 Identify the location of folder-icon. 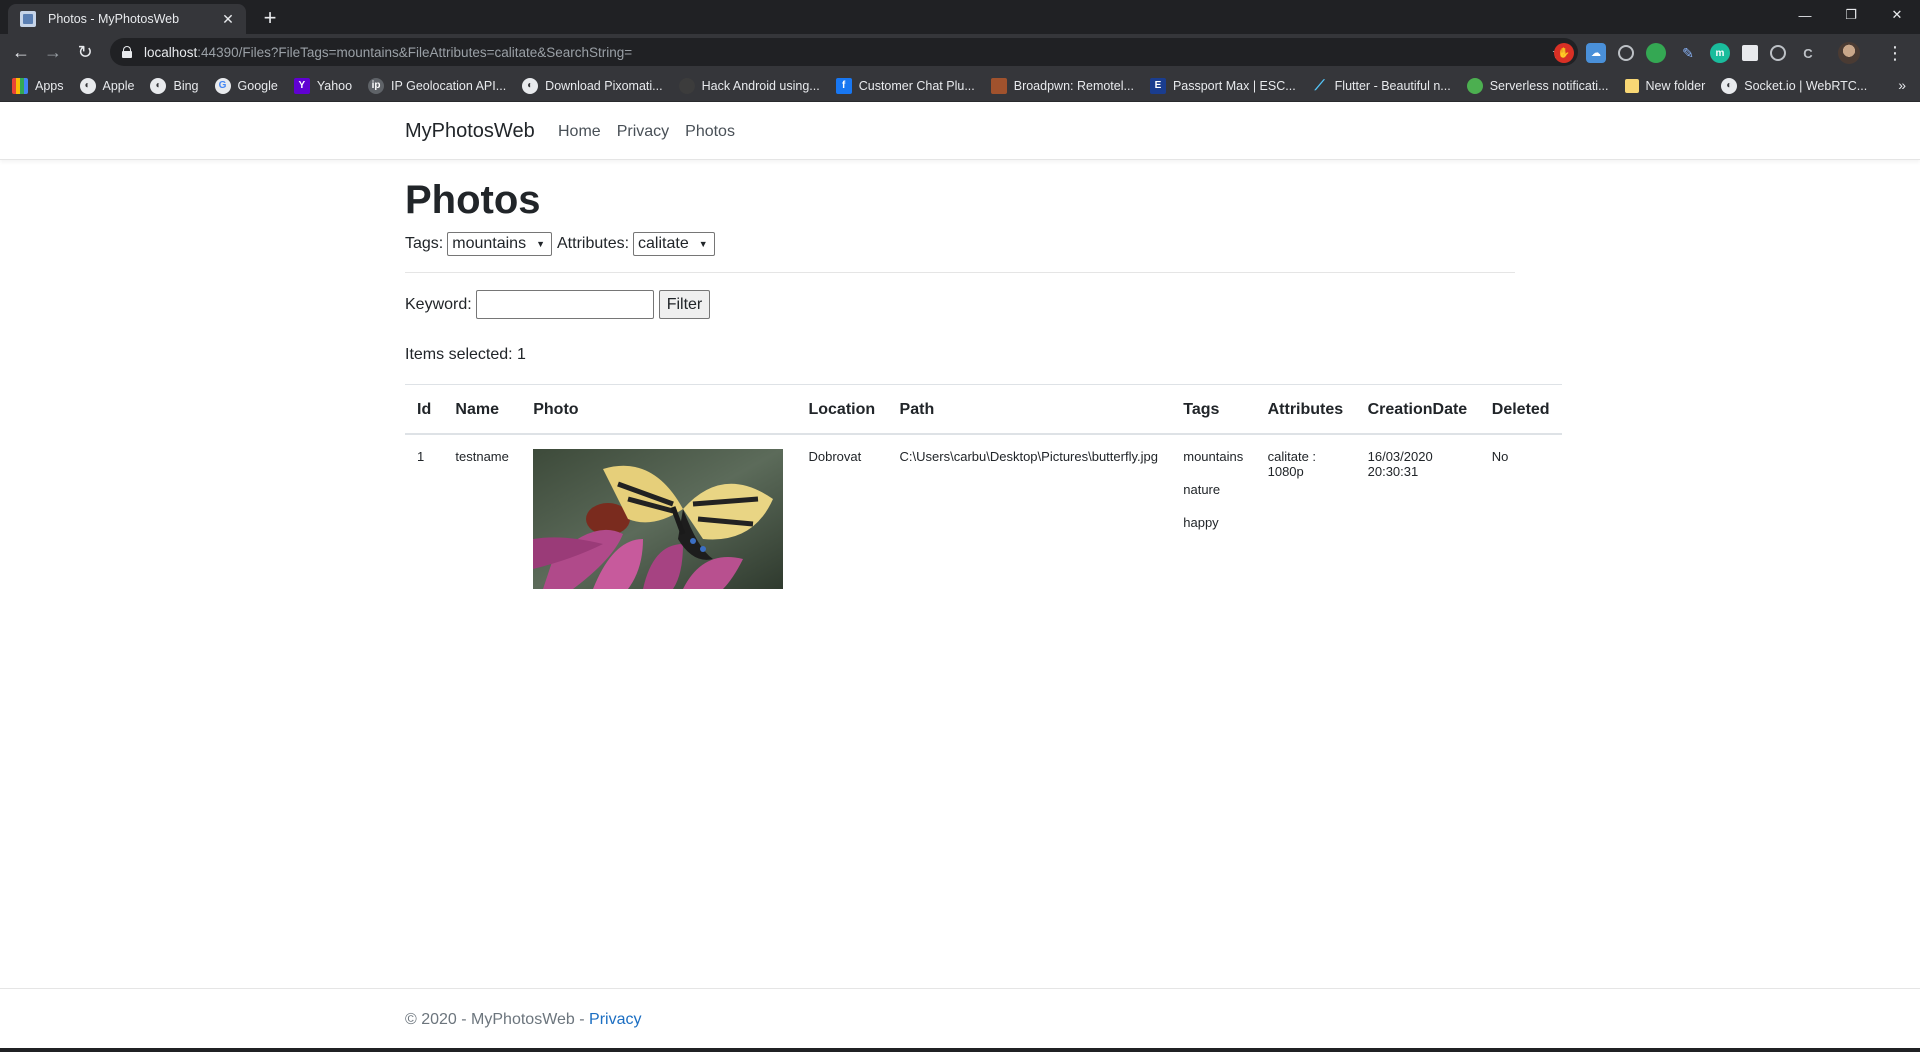
(1631, 85).